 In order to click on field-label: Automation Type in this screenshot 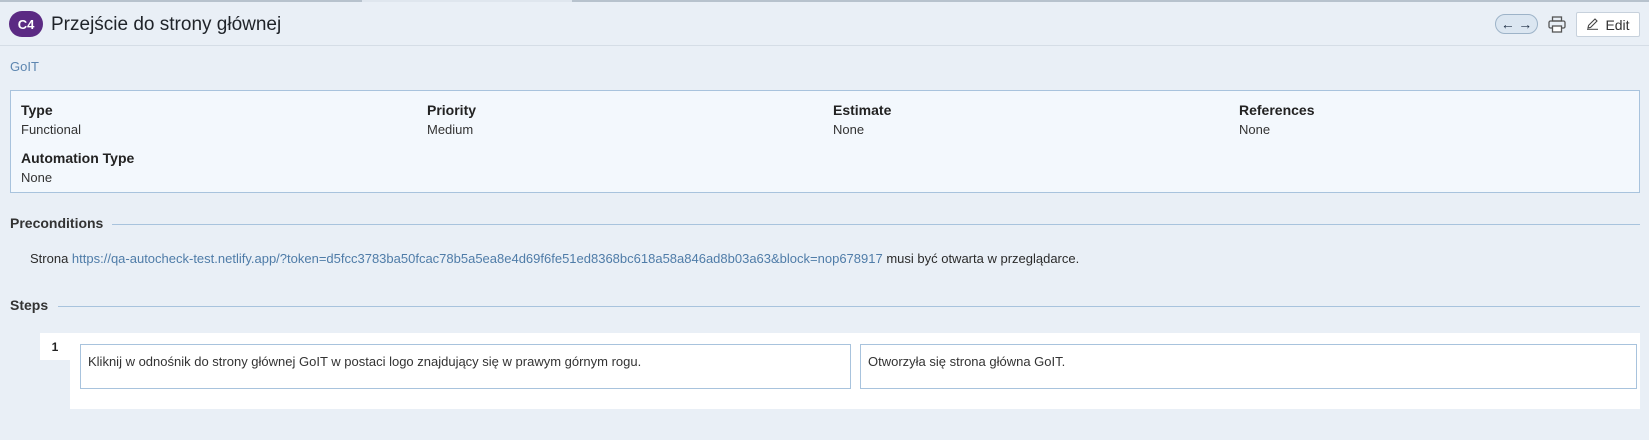, I will do `click(78, 158)`.